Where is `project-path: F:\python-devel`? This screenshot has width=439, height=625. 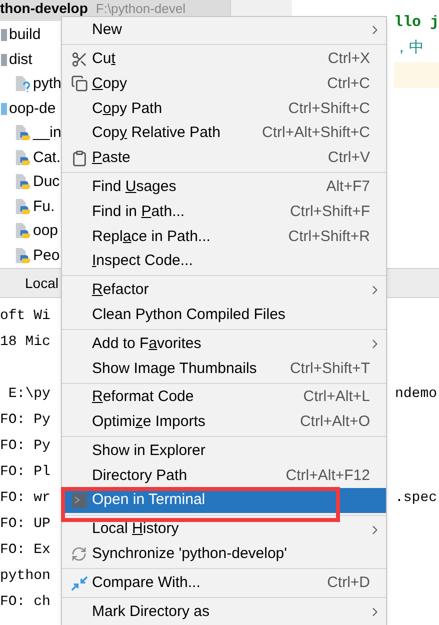 project-path: F:\python-devel is located at coordinates (141, 8).